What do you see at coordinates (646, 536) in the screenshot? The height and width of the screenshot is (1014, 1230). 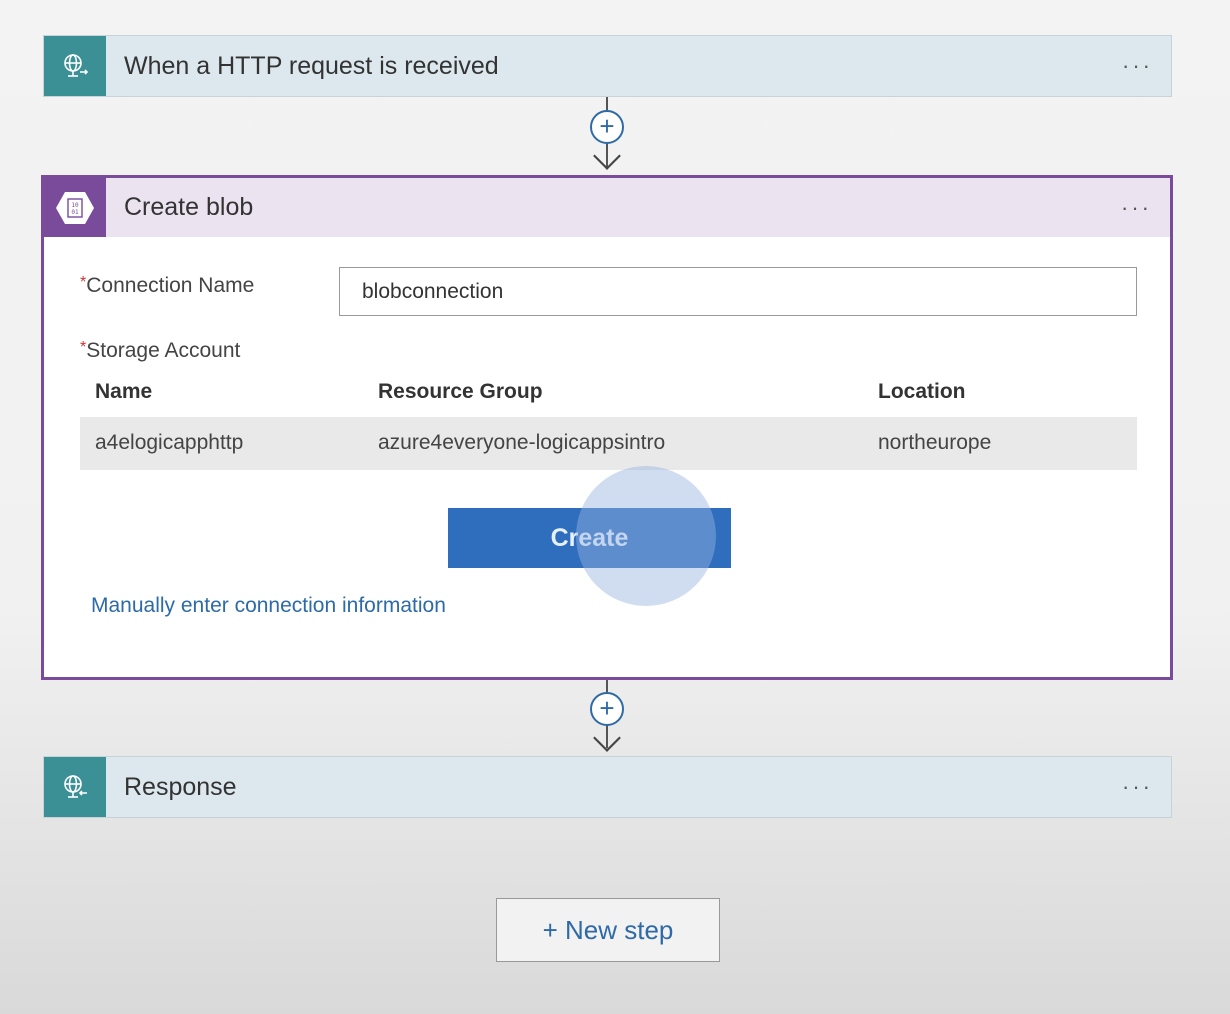 I see `click-highlight` at bounding box center [646, 536].